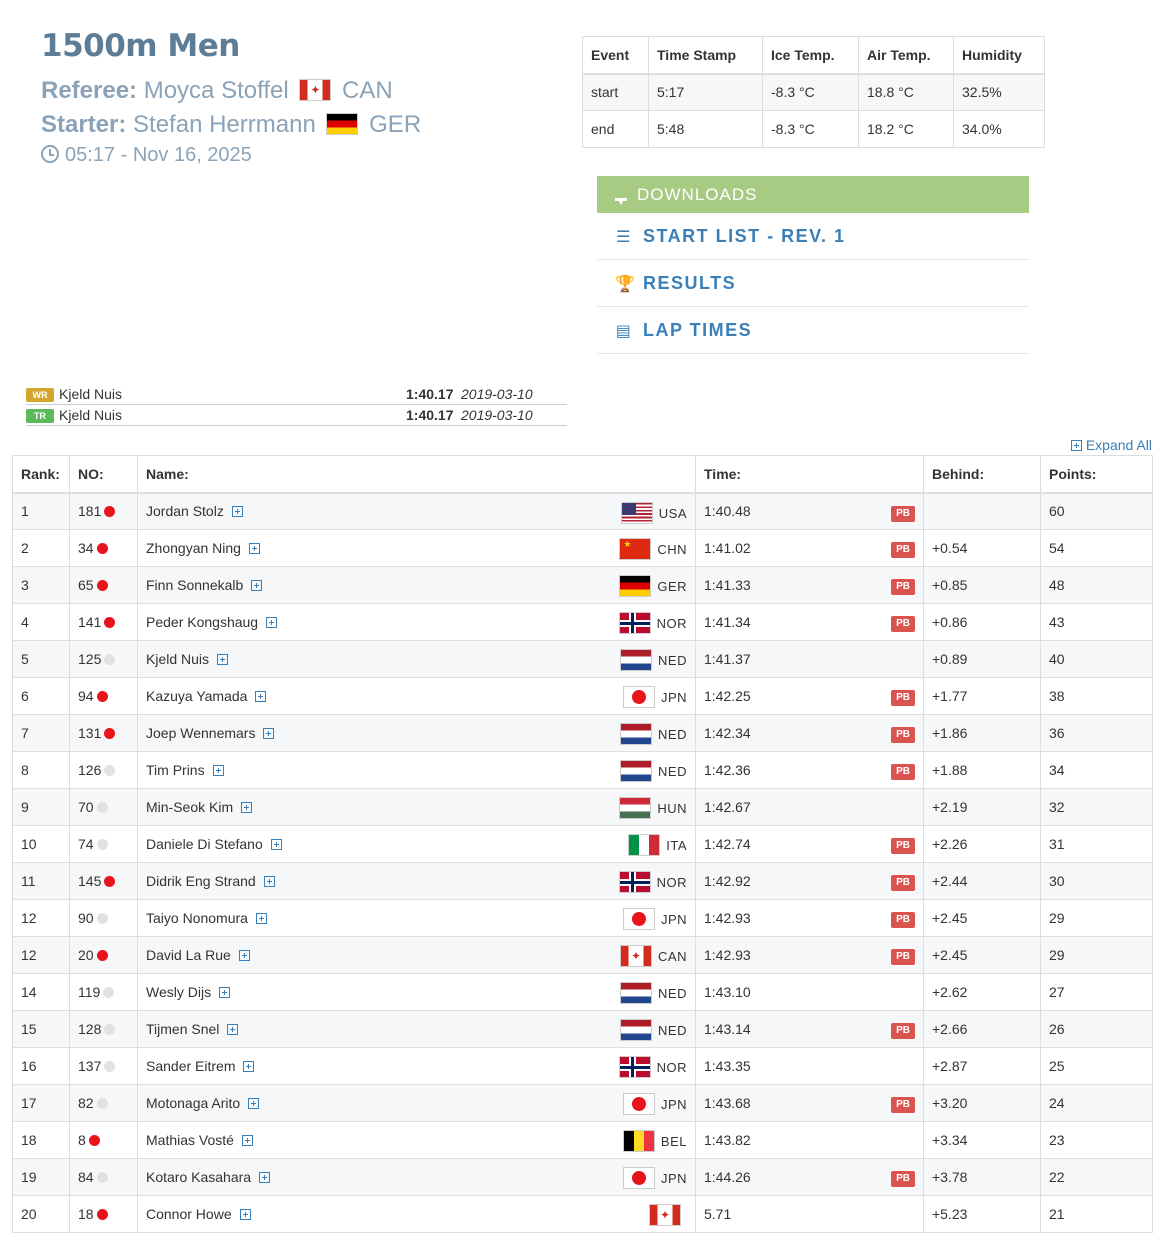  Describe the element at coordinates (810, 92) in the screenshot. I see `cell: -8.3 °C` at that location.